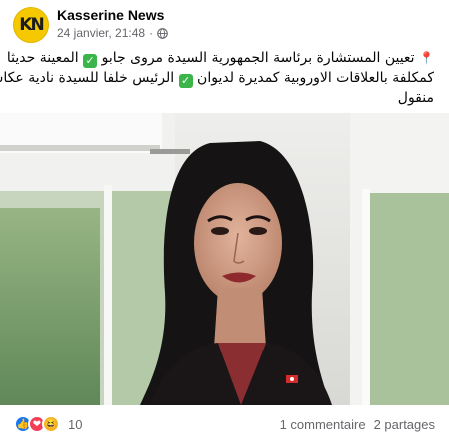  Describe the element at coordinates (87, 78) in the screenshot. I see `caption-text-2c: الرئيس خلفا للسيدة نادية عكاشة` at that location.